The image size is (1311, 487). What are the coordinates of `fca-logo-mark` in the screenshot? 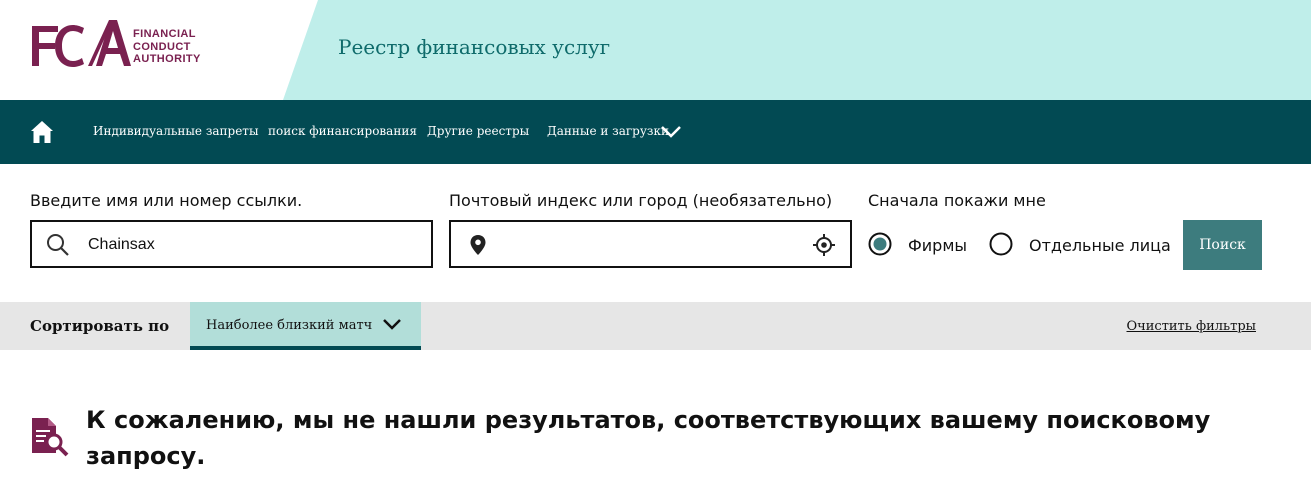 It's located at (81, 43).